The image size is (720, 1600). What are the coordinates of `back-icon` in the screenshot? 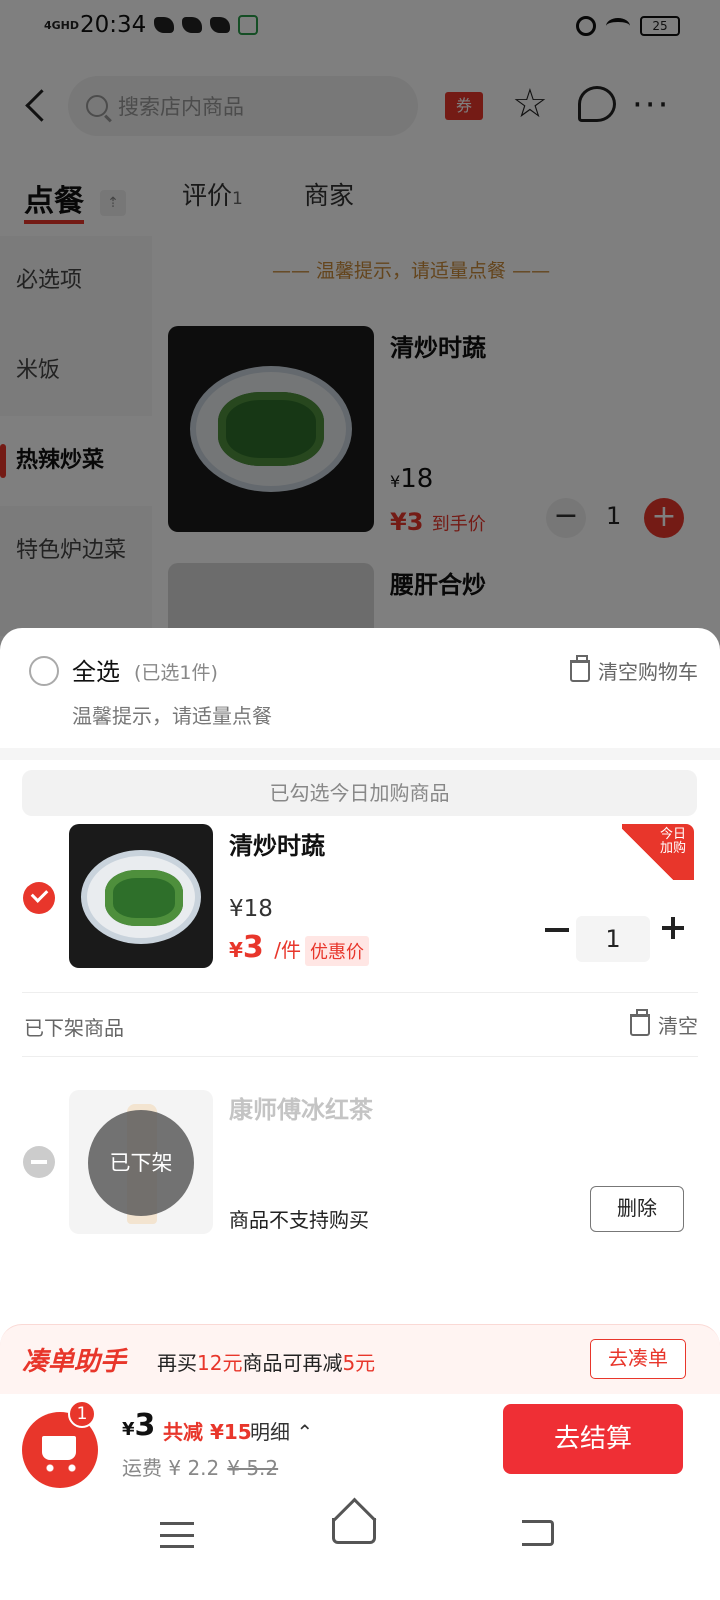 It's located at (538, 1533).